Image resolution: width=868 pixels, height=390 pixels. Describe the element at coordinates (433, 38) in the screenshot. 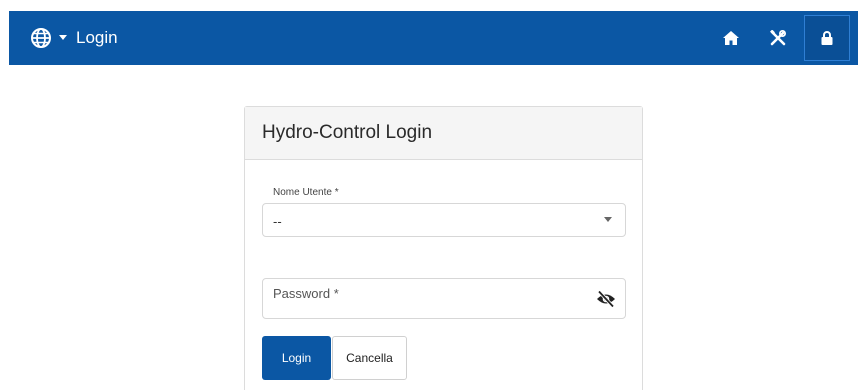

I see `top-navbar: Login` at that location.